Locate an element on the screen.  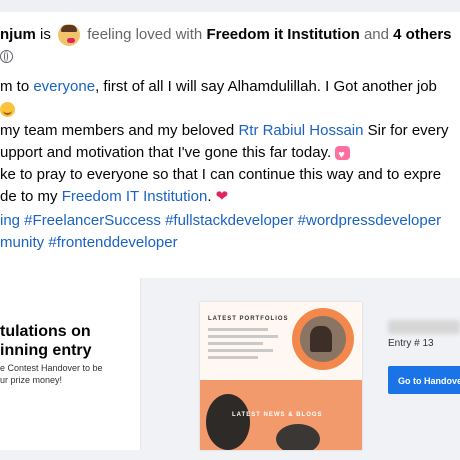
body-text: . is located at coordinates (209, 196).